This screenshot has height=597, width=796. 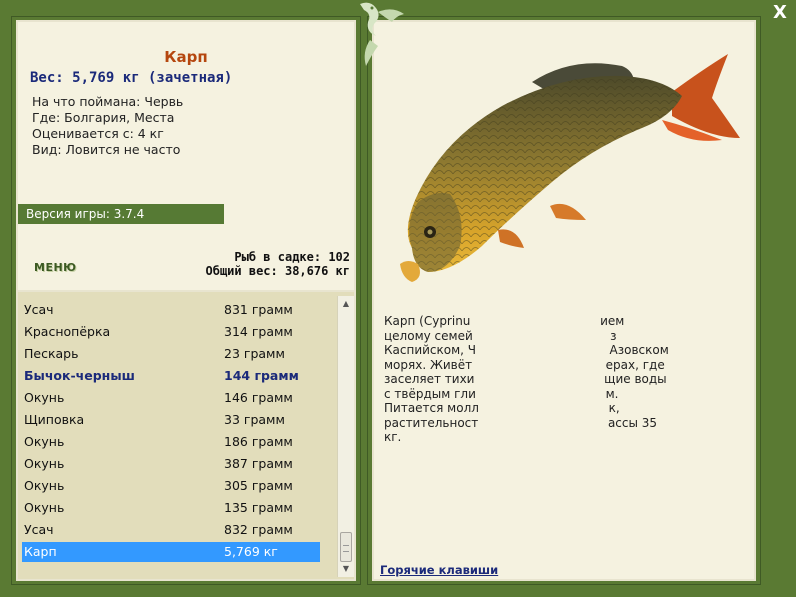 I want to click on fish-count: Рыб в садке: 102, so click(x=292, y=257).